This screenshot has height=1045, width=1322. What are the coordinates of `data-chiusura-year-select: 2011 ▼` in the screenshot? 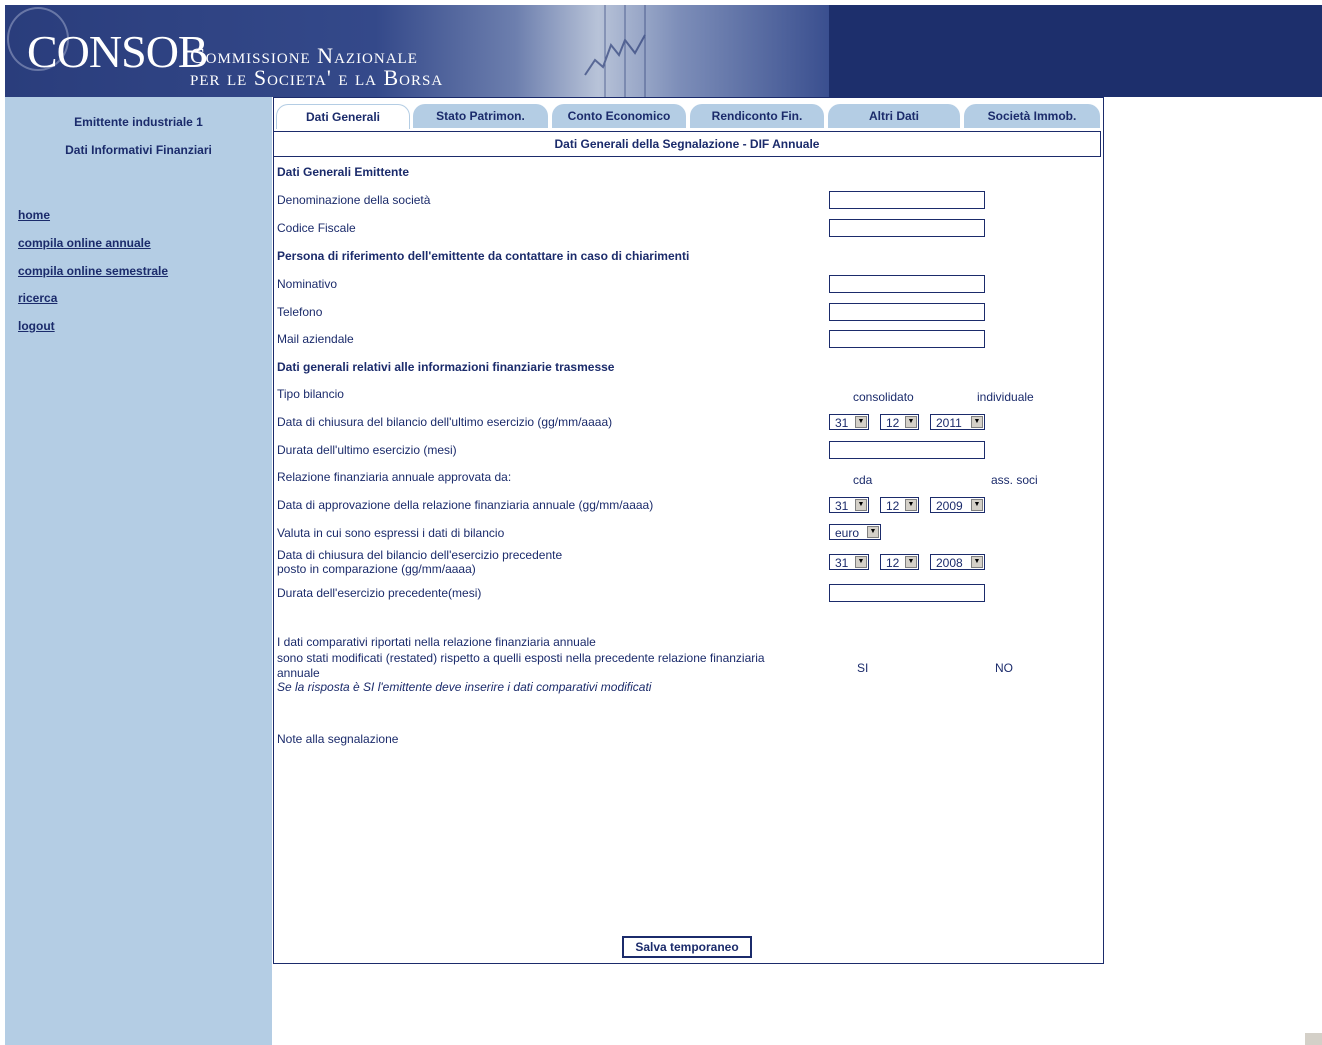 It's located at (957, 422).